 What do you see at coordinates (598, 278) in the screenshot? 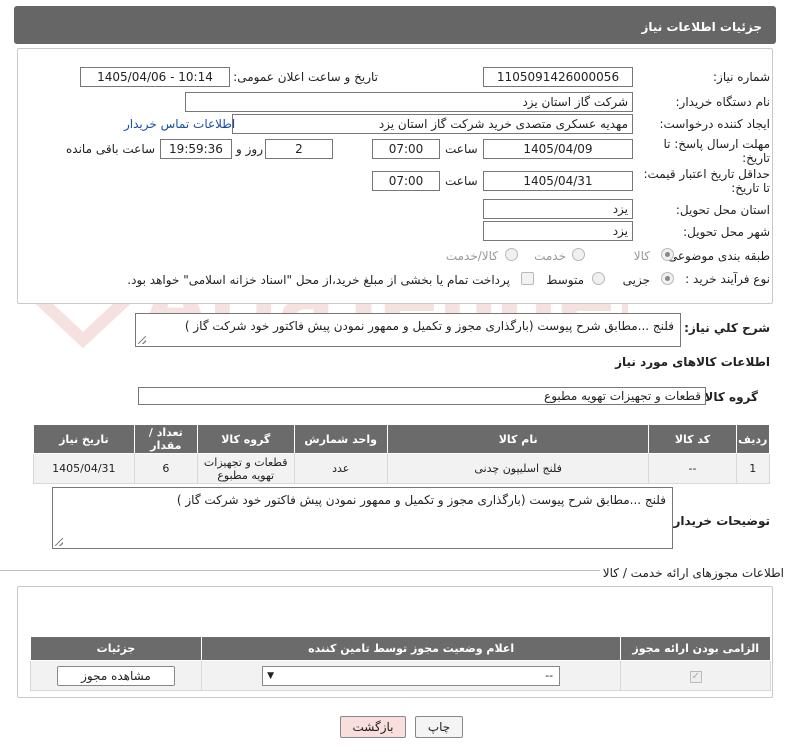
I see `process-radio-medium` at bounding box center [598, 278].